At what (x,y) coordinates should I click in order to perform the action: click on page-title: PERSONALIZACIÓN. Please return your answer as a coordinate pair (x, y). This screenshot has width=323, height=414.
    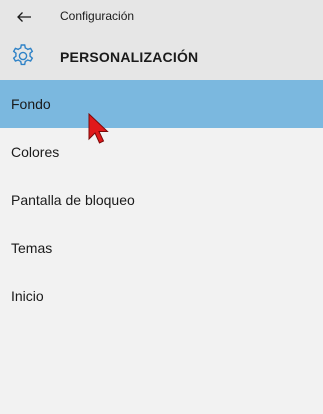
    Looking at the image, I should click on (129, 57).